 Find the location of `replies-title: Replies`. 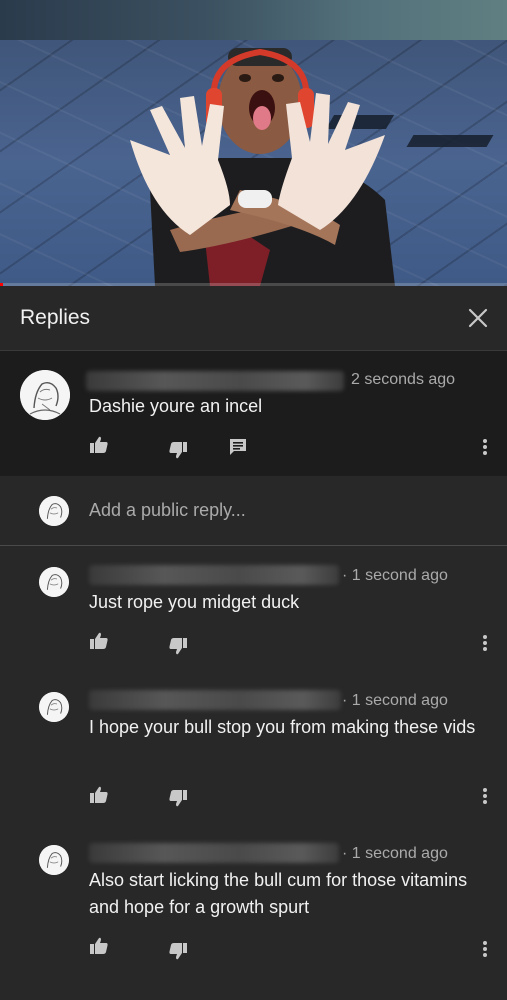

replies-title: Replies is located at coordinates (55, 317).